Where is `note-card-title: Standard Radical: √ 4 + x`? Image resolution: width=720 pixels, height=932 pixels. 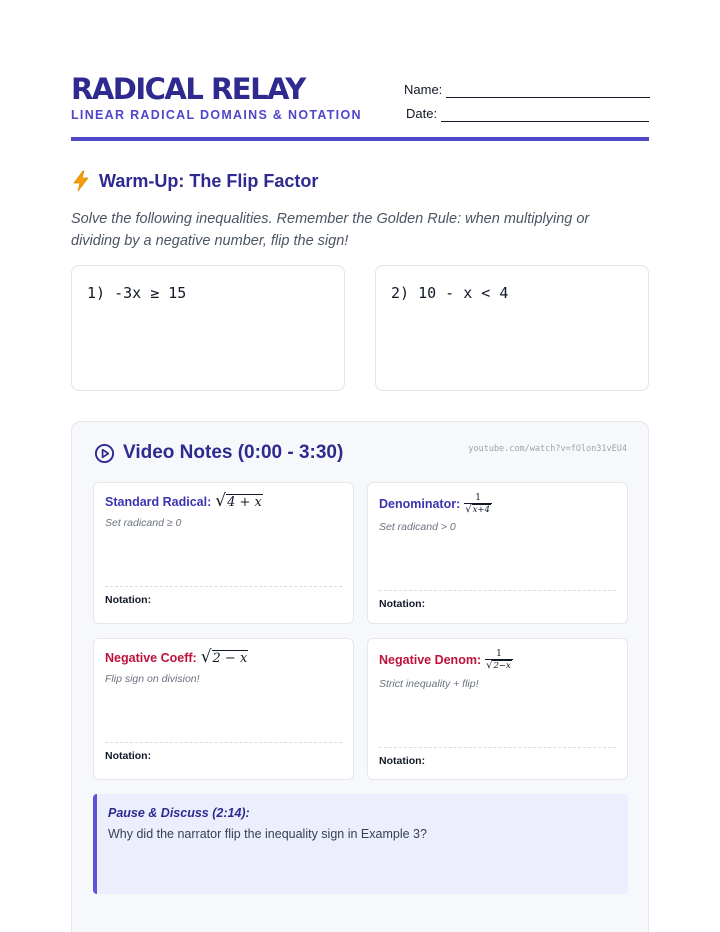
note-card-title: Standard Radical: √ 4 + x is located at coordinates (184, 501).